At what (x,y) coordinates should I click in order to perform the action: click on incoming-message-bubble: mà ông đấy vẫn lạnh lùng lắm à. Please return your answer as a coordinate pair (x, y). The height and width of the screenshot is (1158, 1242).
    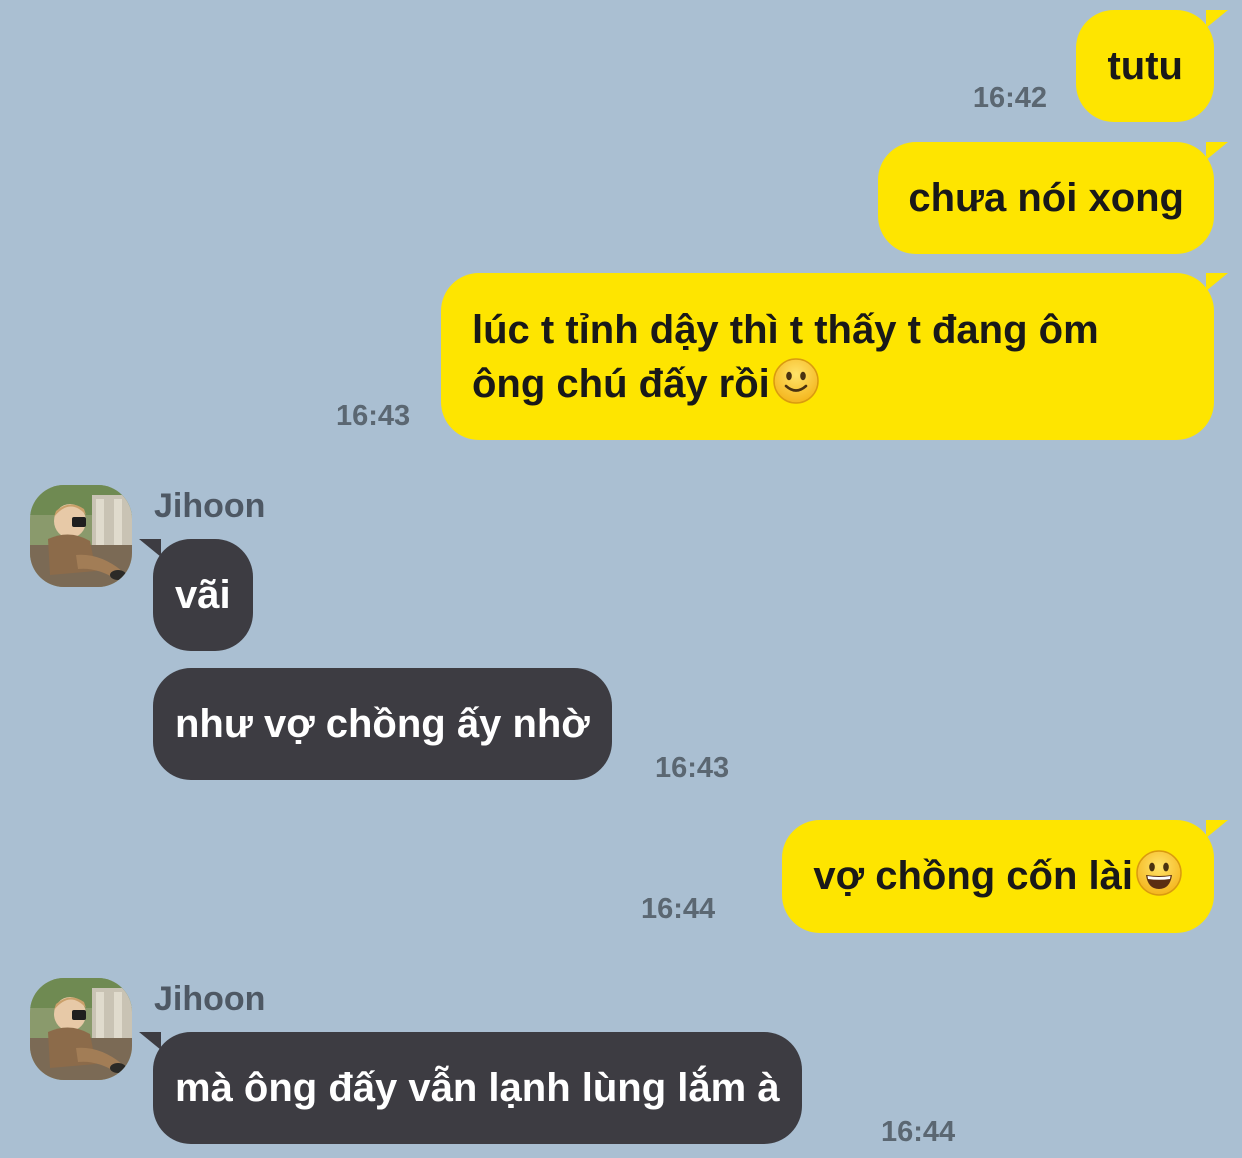
    Looking at the image, I should click on (470, 1088).